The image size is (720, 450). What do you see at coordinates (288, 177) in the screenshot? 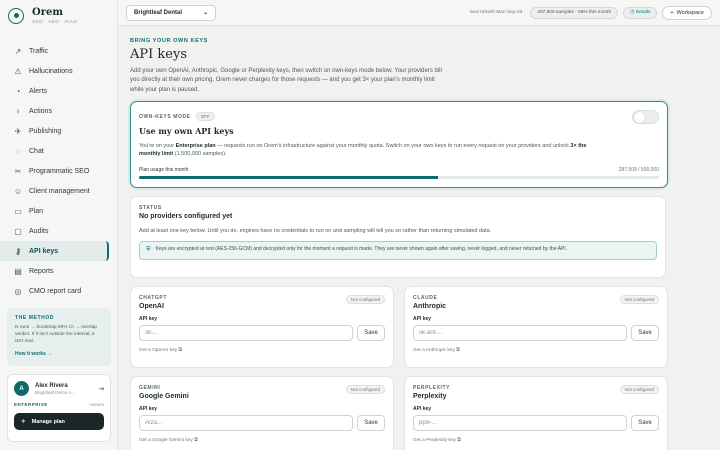
I see `usage-progress-fill` at bounding box center [288, 177].